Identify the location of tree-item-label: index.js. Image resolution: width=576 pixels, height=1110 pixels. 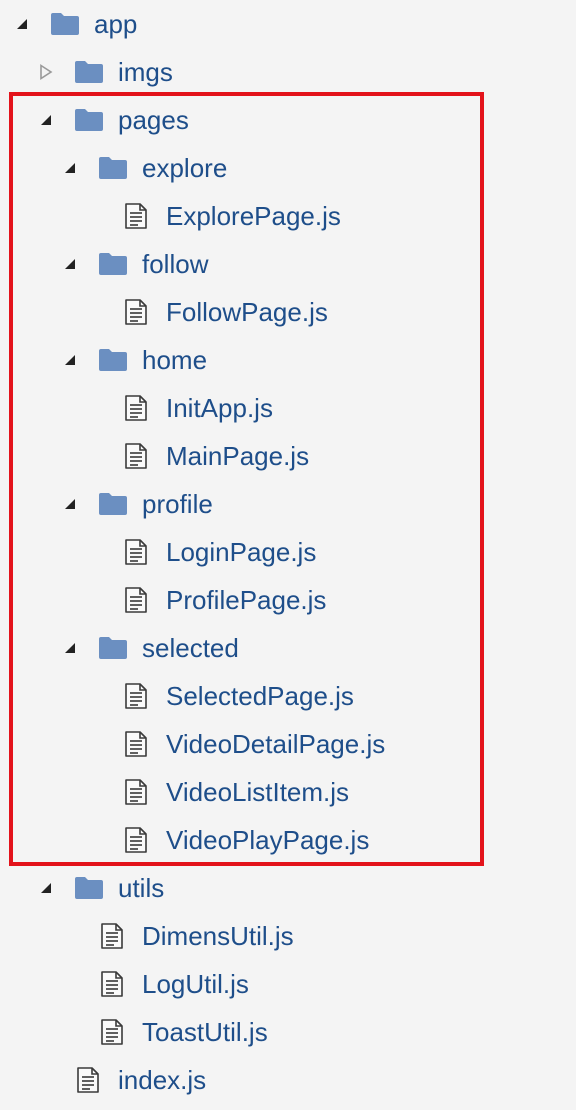
(162, 1080).